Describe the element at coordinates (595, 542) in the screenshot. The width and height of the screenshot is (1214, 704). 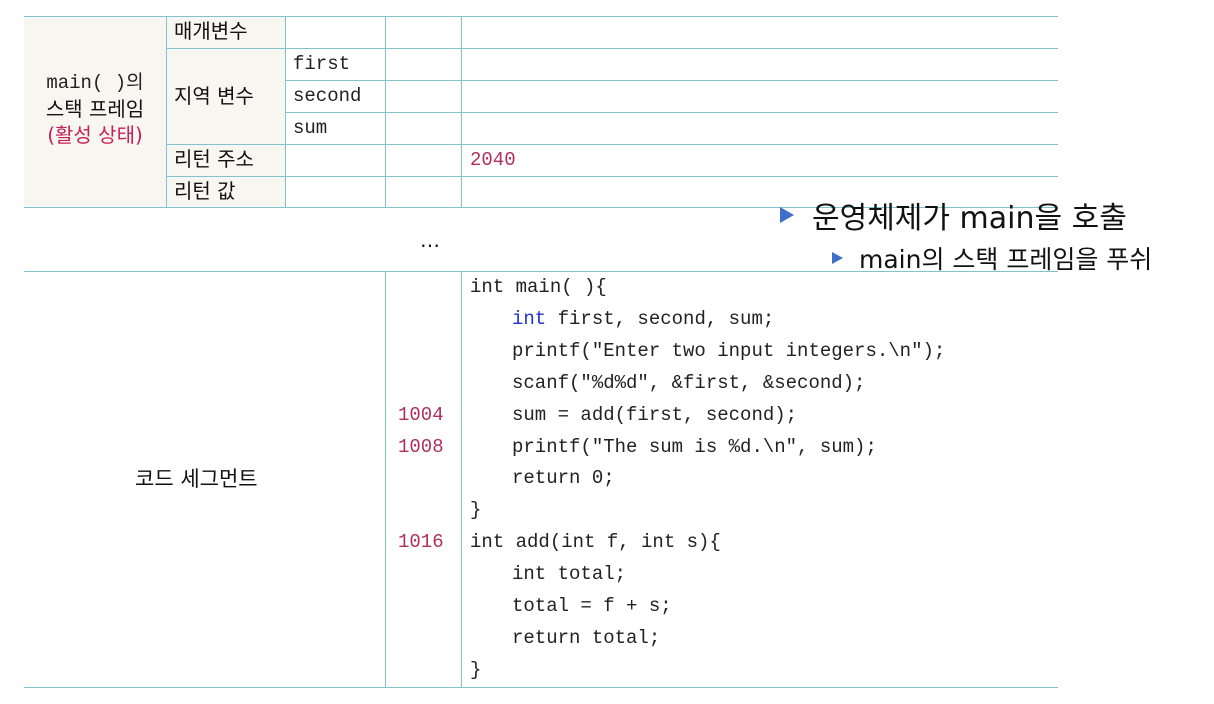
I see `code-line: int add(int f, int s){` at that location.